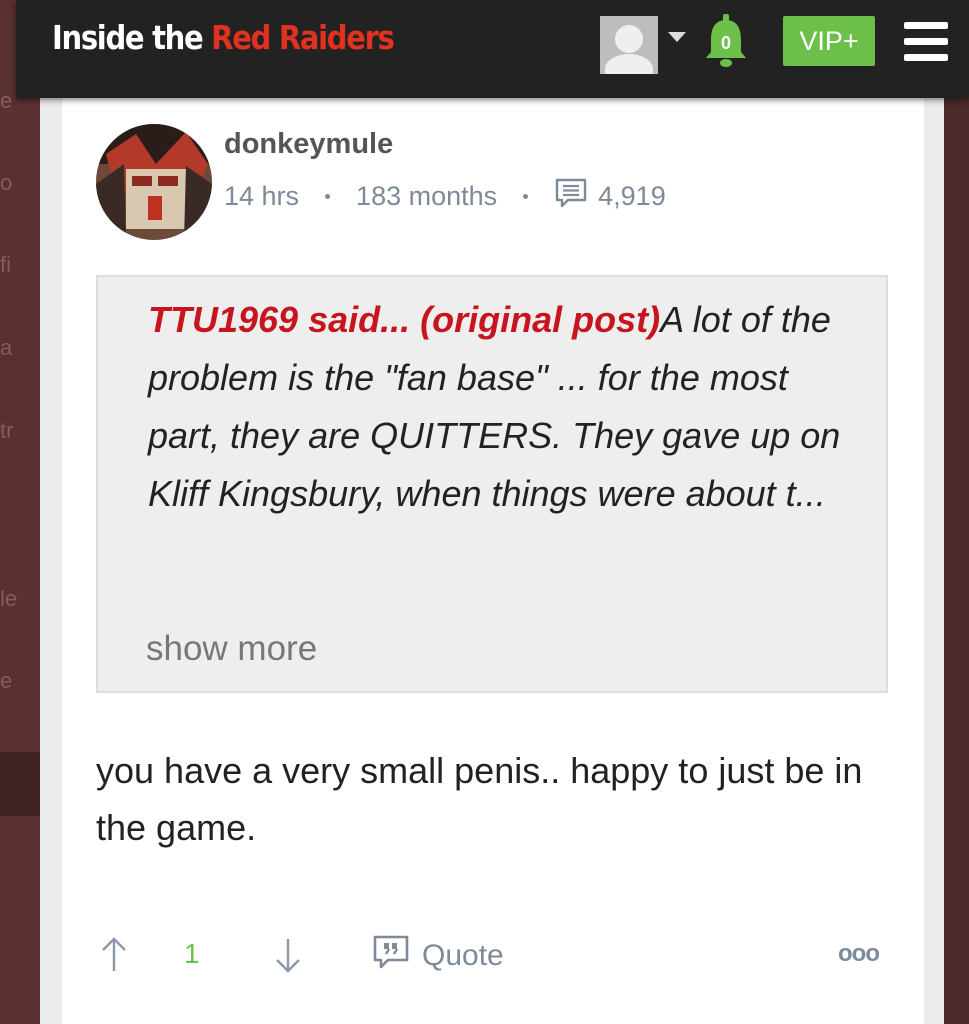 This screenshot has height=1024, width=969. Describe the element at coordinates (6, 182) in the screenshot. I see `background-text: o` at that location.